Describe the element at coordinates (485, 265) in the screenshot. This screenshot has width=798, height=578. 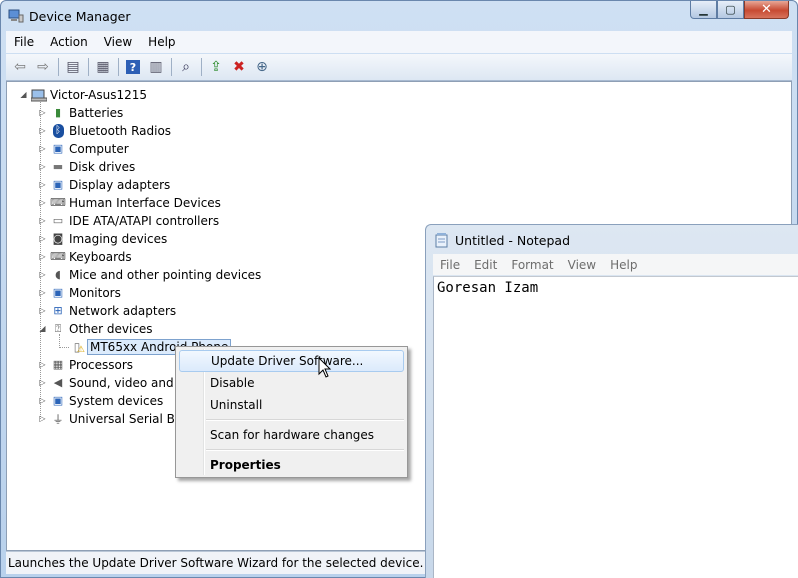
I see `notepad-menu-edit: Edit` at that location.